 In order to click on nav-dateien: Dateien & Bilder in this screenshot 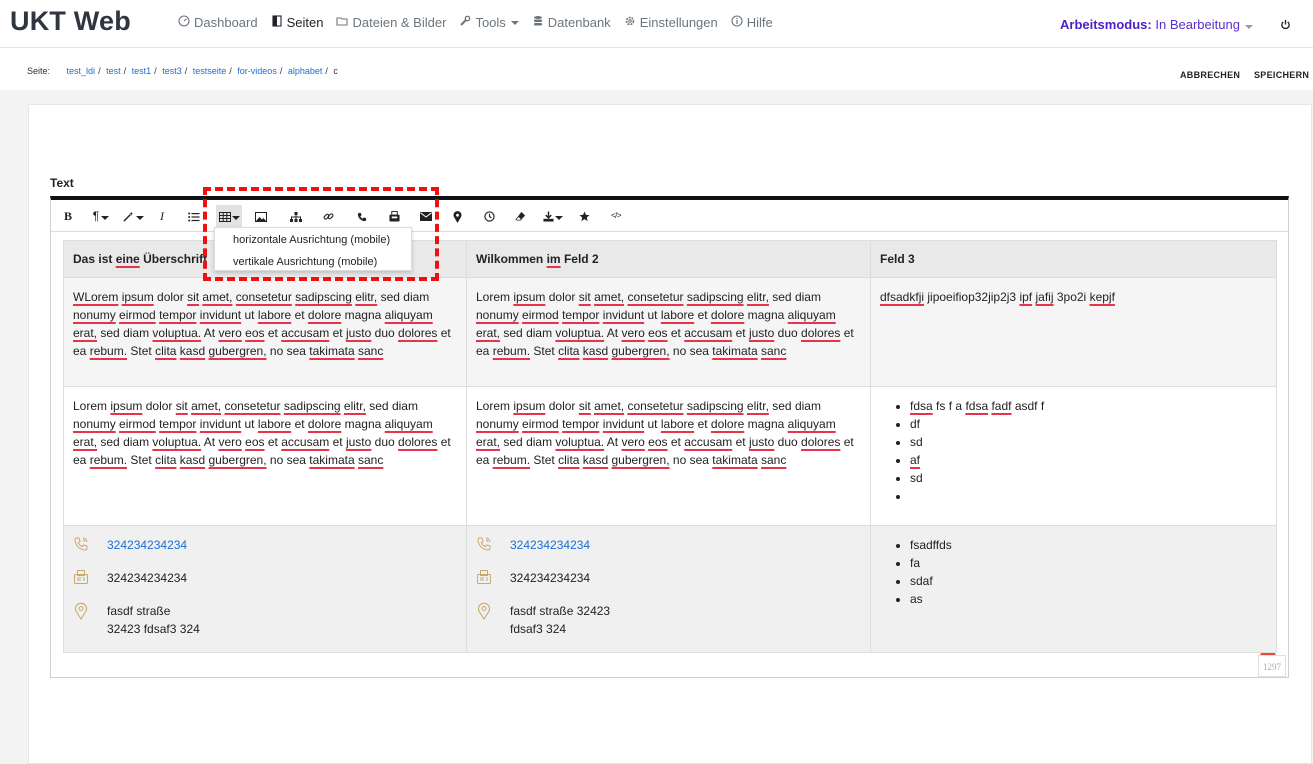, I will do `click(390, 22)`.